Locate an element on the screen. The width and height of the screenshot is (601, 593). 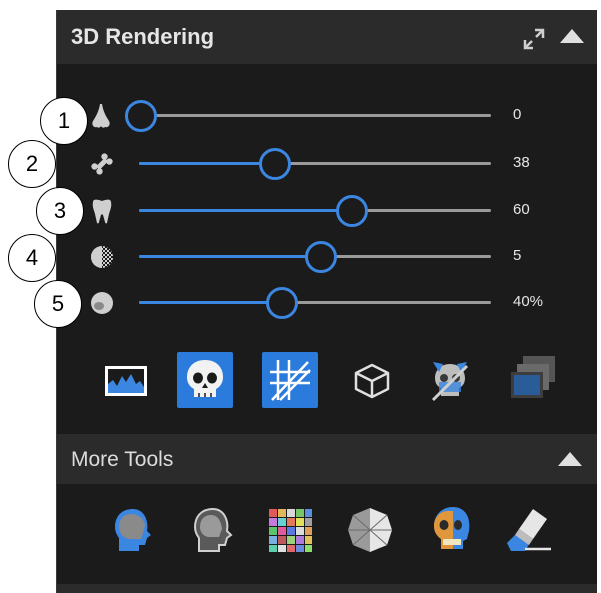
callout-1: 1 is located at coordinates (64, 121).